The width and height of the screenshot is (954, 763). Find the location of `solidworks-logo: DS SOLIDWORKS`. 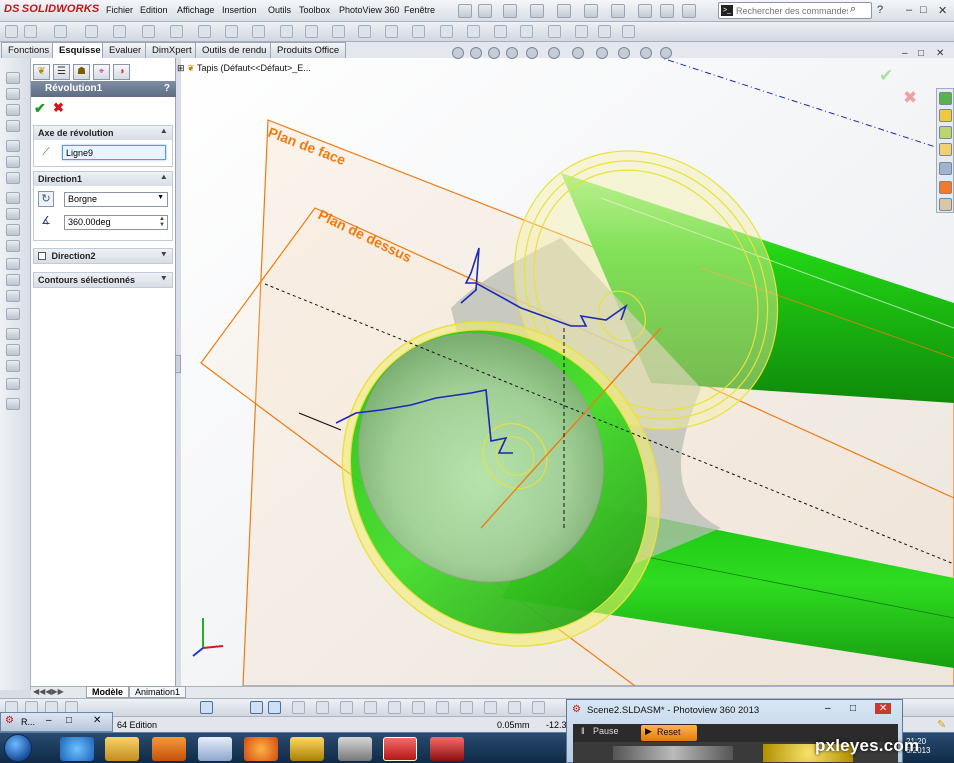

solidworks-logo: DS SOLIDWORKS is located at coordinates (51, 11).